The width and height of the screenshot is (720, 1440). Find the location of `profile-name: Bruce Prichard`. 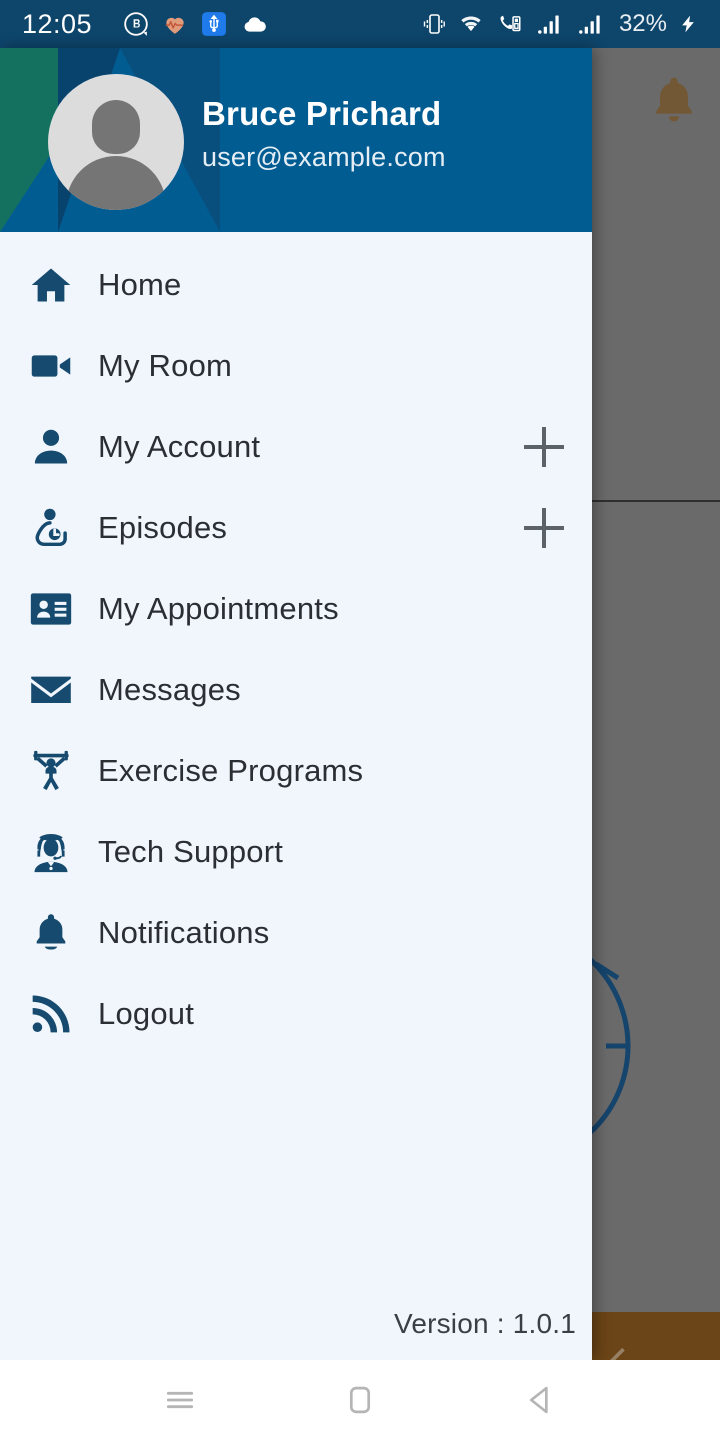

profile-name: Bruce Prichard is located at coordinates (322, 113).